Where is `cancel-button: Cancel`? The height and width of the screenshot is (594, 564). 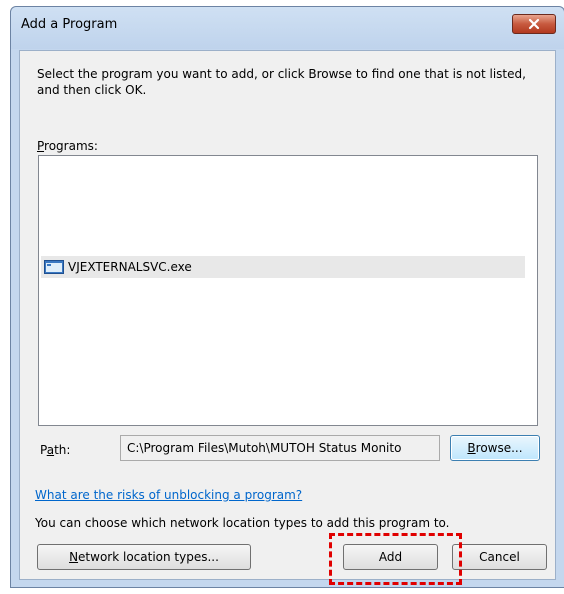
cancel-button: Cancel is located at coordinates (499, 557).